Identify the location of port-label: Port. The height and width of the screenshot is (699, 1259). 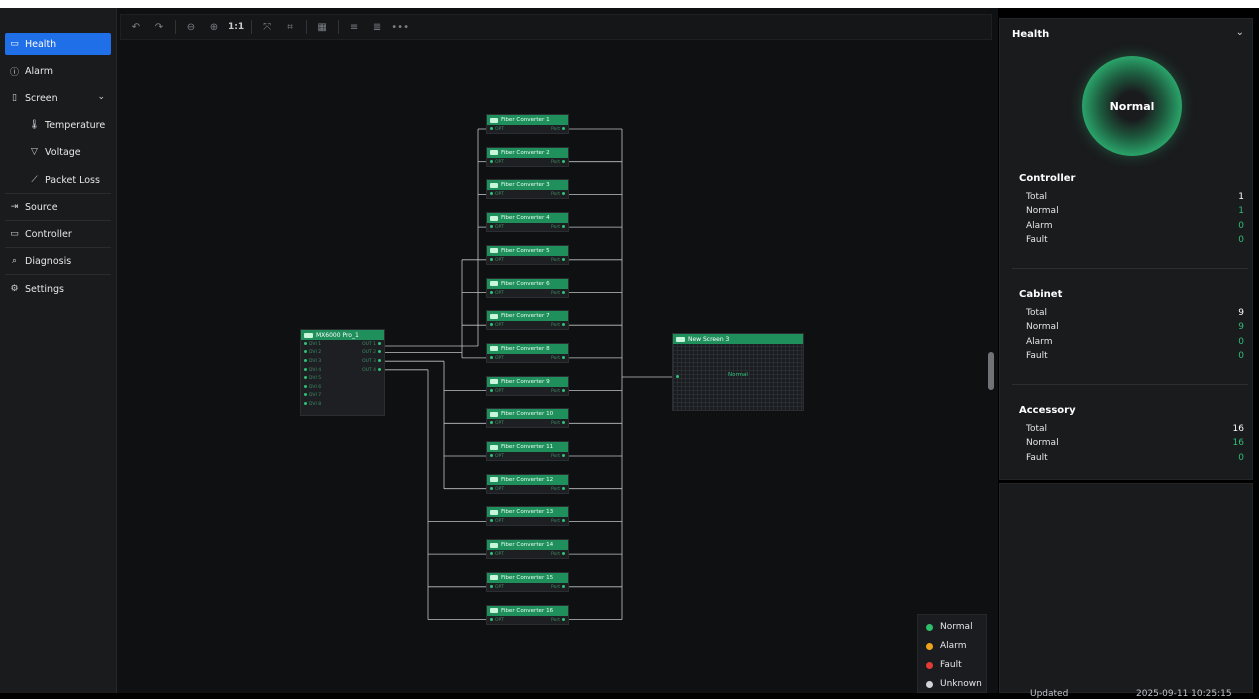
(555, 260).